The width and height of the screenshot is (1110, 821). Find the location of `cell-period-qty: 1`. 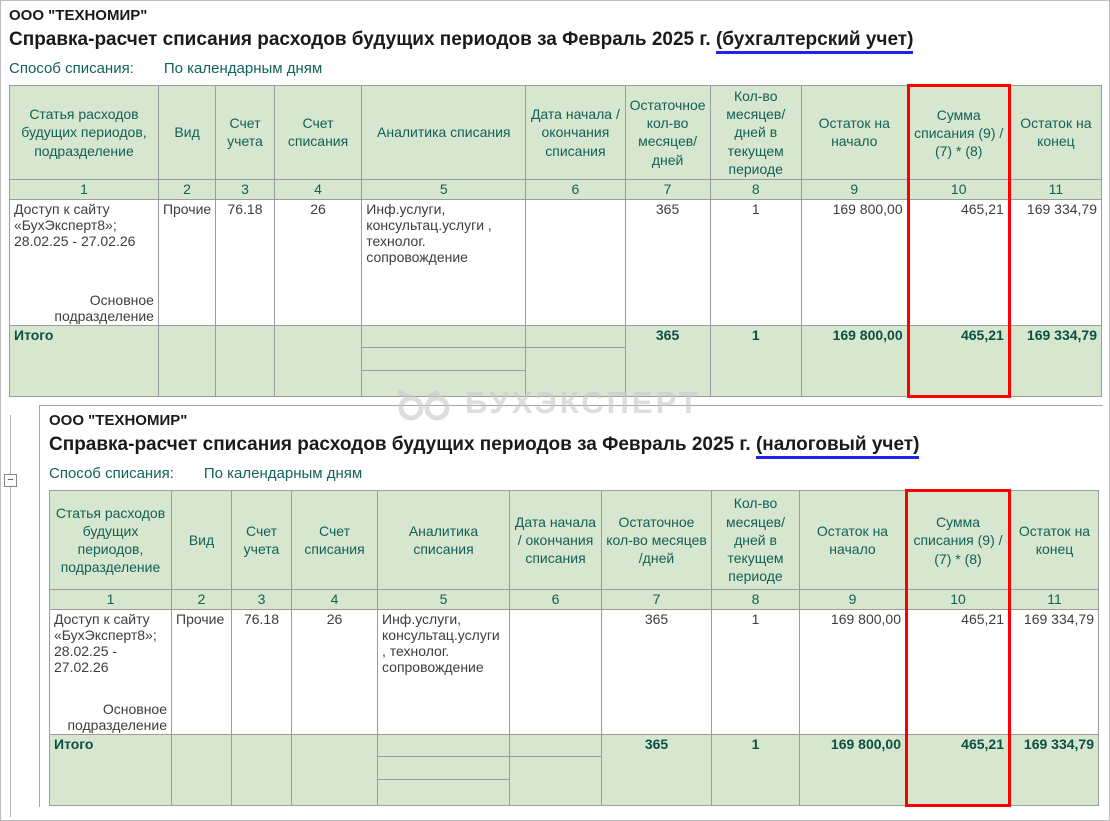

cell-period-qty: 1 is located at coordinates (755, 671).